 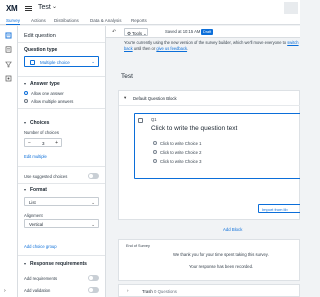 What do you see at coordinates (209, 290) in the screenshot?
I see `trash-section: › Trash 0 Questions` at bounding box center [209, 290].